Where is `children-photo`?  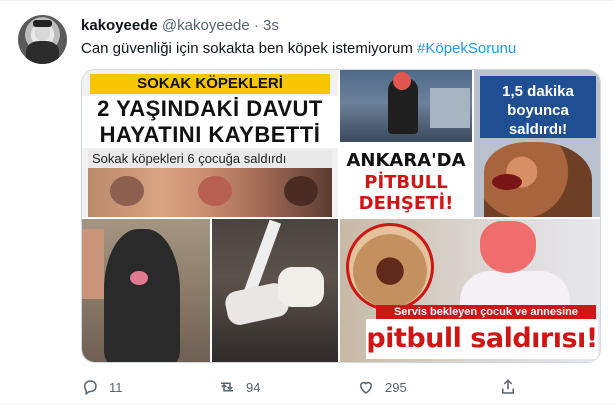
children-photo is located at coordinates (210, 192).